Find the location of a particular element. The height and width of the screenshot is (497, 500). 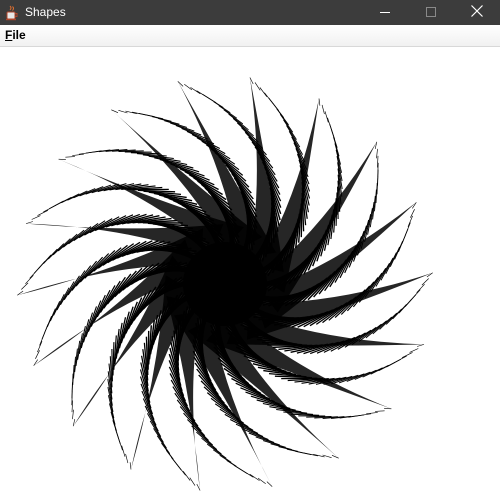

menu-file: File is located at coordinates (15, 35).